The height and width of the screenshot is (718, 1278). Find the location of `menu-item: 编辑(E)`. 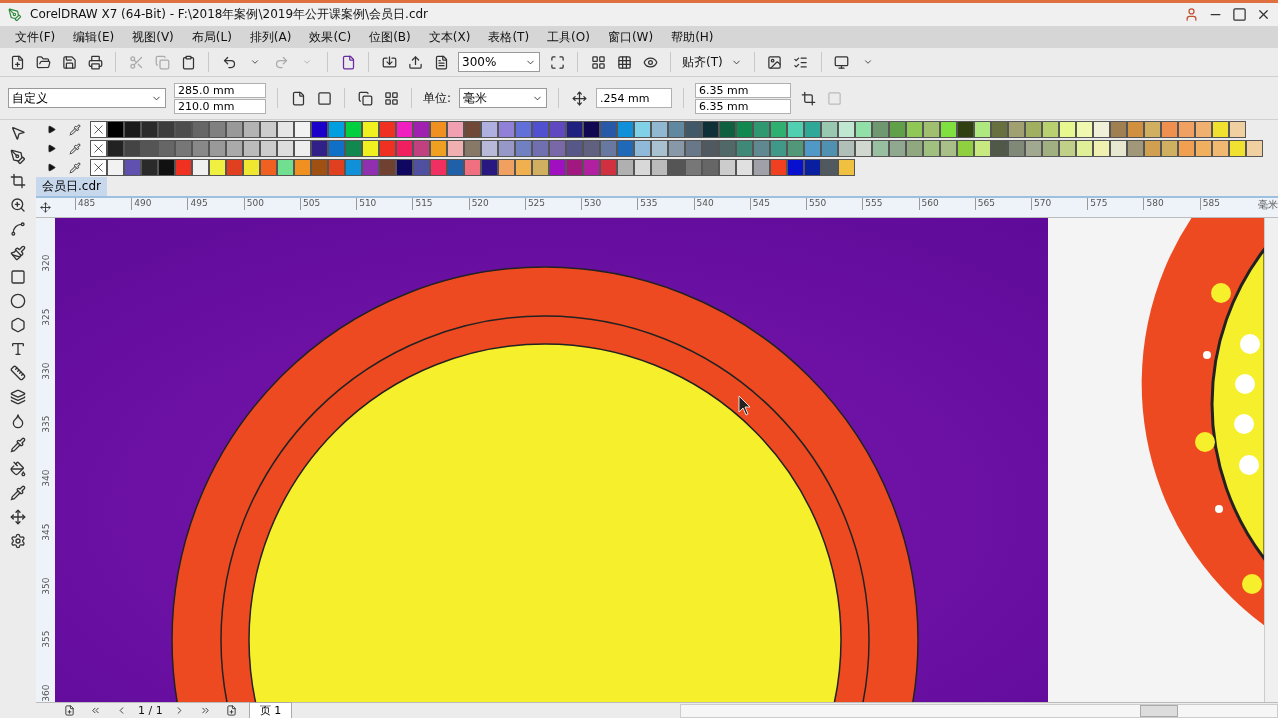

menu-item: 编辑(E) is located at coordinates (94, 37).